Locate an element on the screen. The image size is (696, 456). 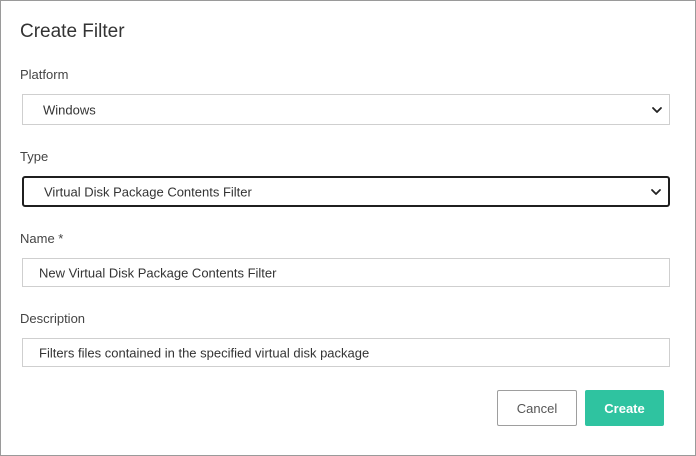
platform-selected-value: Windows is located at coordinates (69, 109).